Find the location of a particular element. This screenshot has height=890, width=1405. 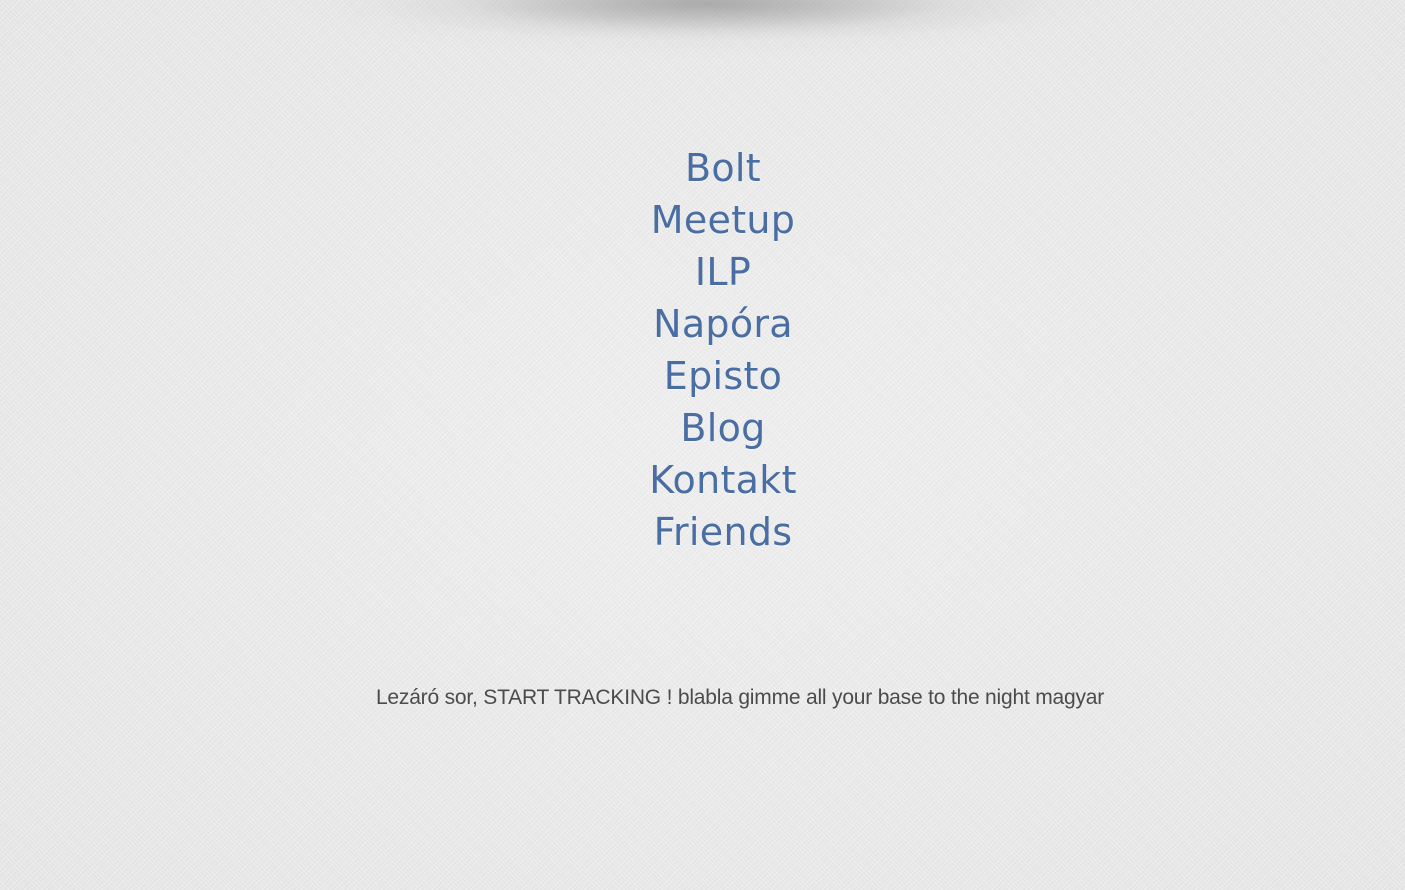

nav-item-napora: Napóra is located at coordinates (723, 324).